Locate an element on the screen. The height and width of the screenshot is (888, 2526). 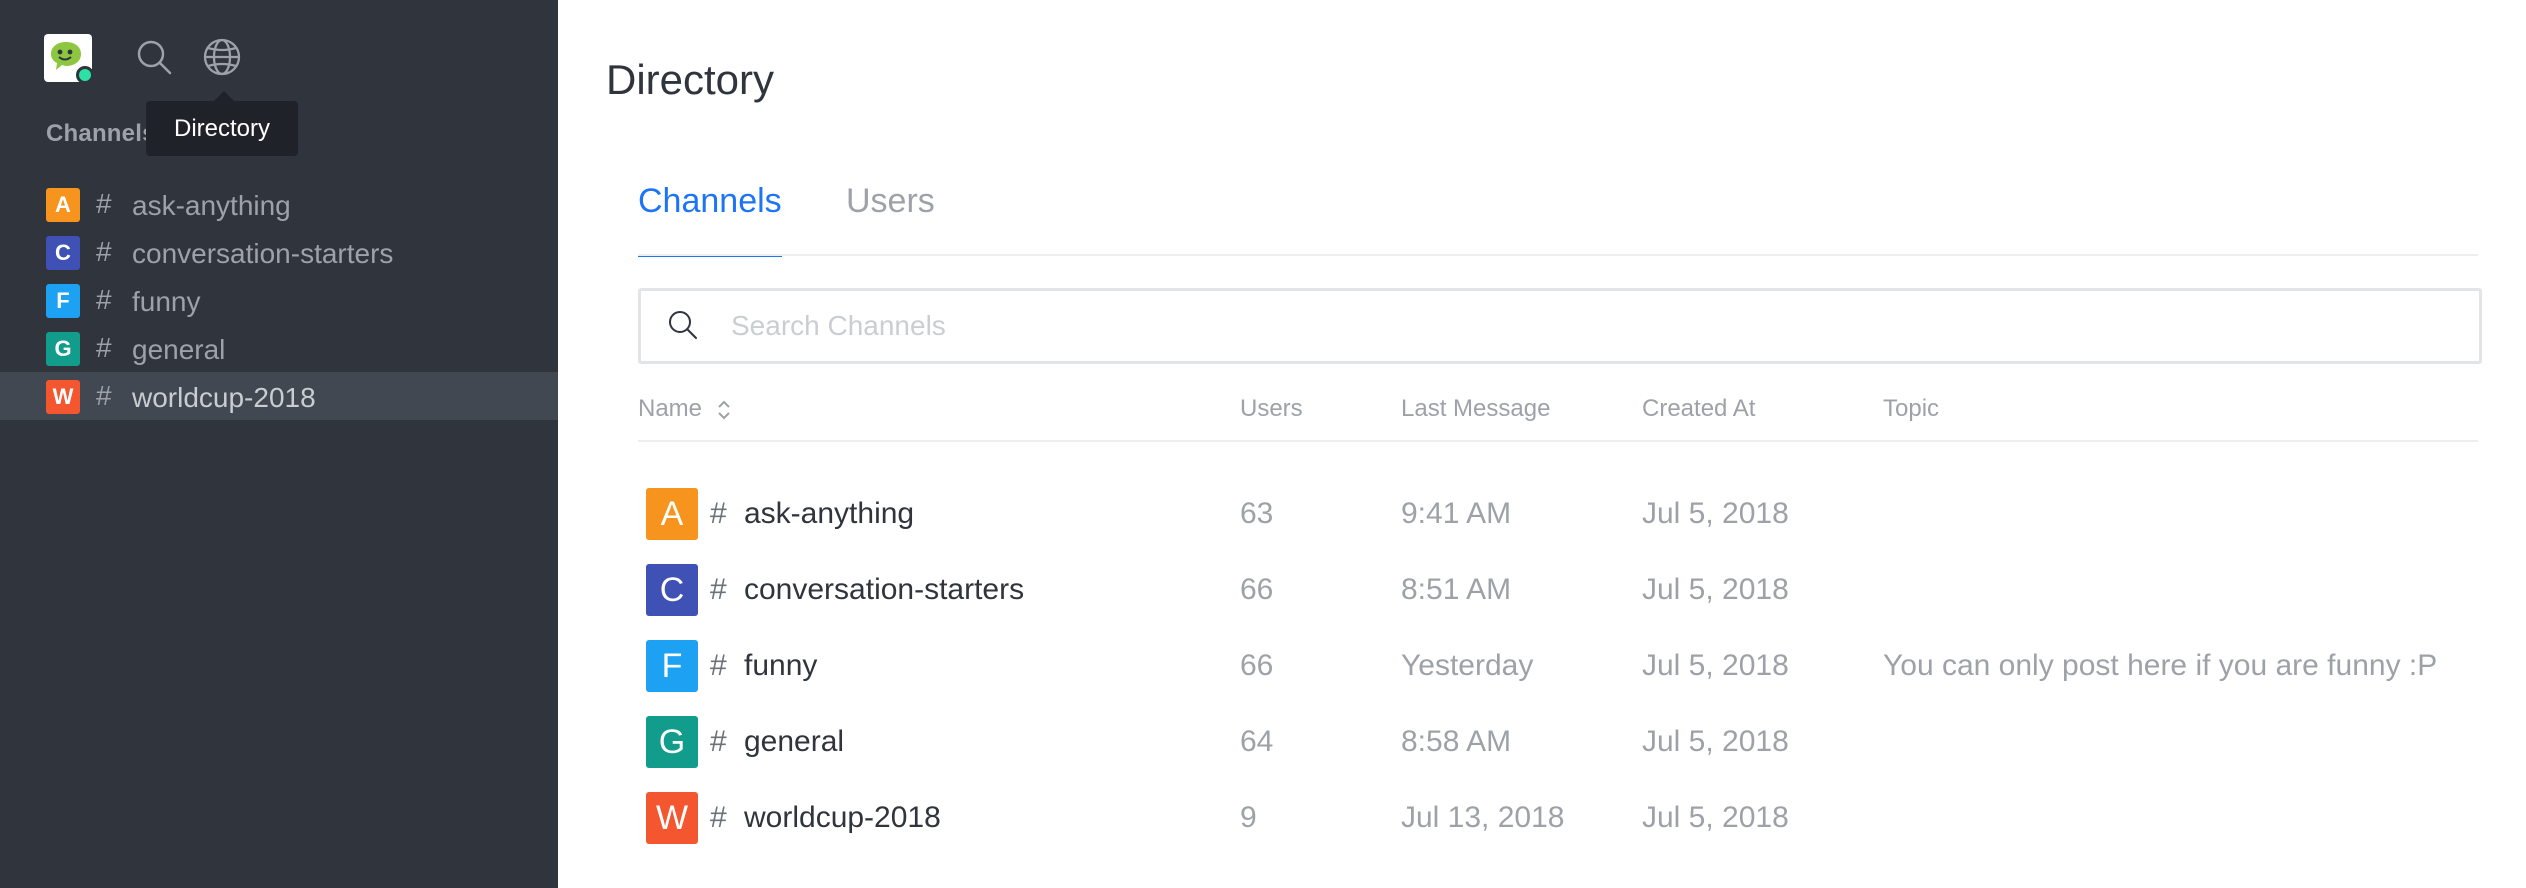
tab-users: Users is located at coordinates (890, 215).